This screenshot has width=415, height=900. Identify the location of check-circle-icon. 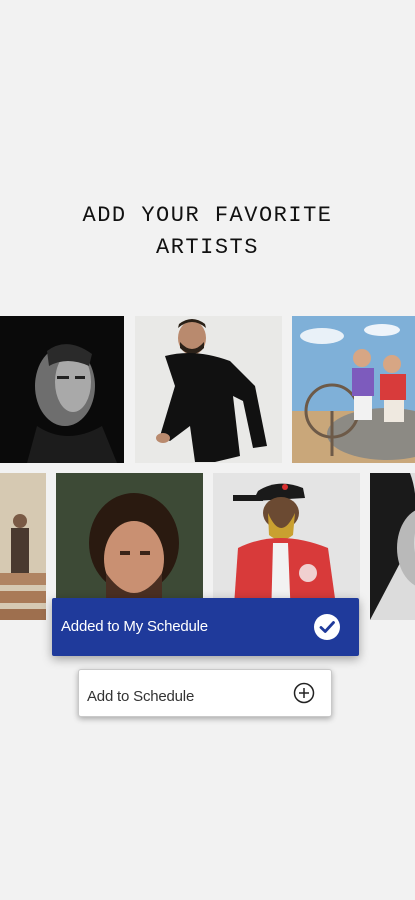
(327, 627).